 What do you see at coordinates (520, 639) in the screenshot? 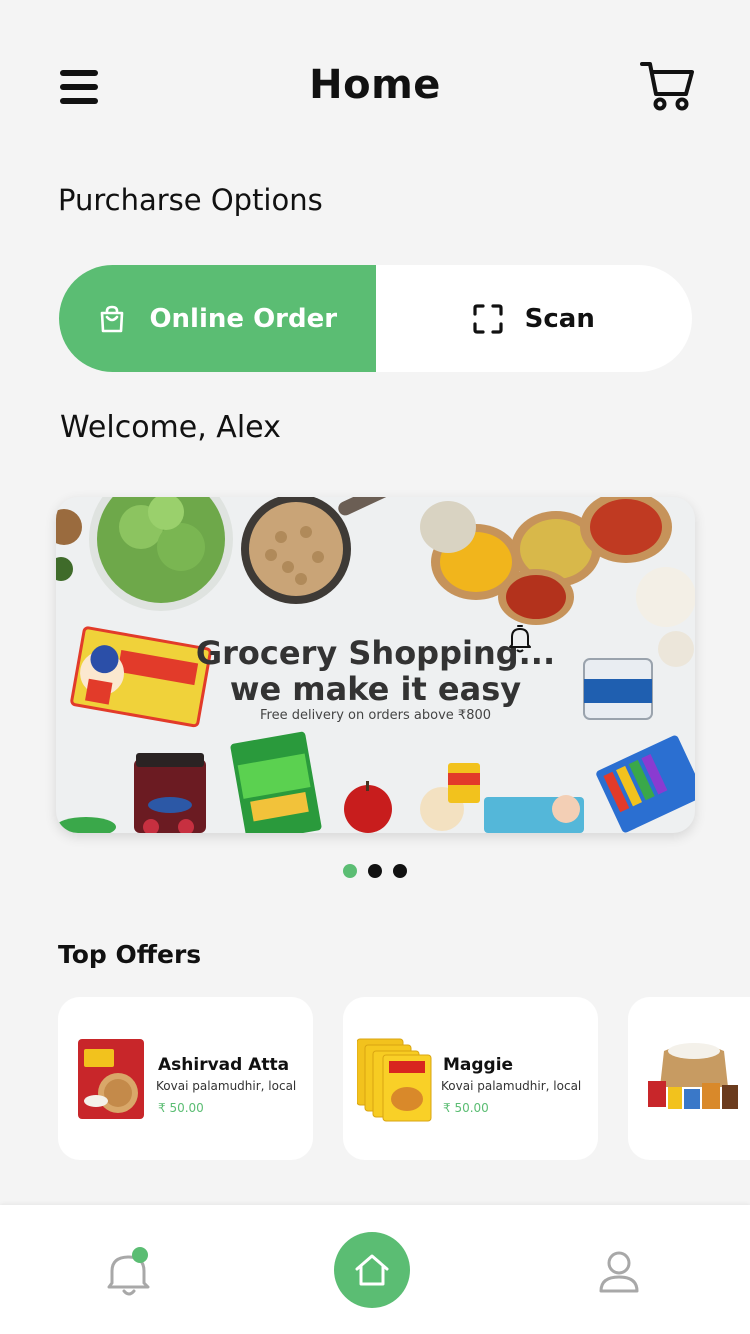
I see `notification-bell-icon` at bounding box center [520, 639].